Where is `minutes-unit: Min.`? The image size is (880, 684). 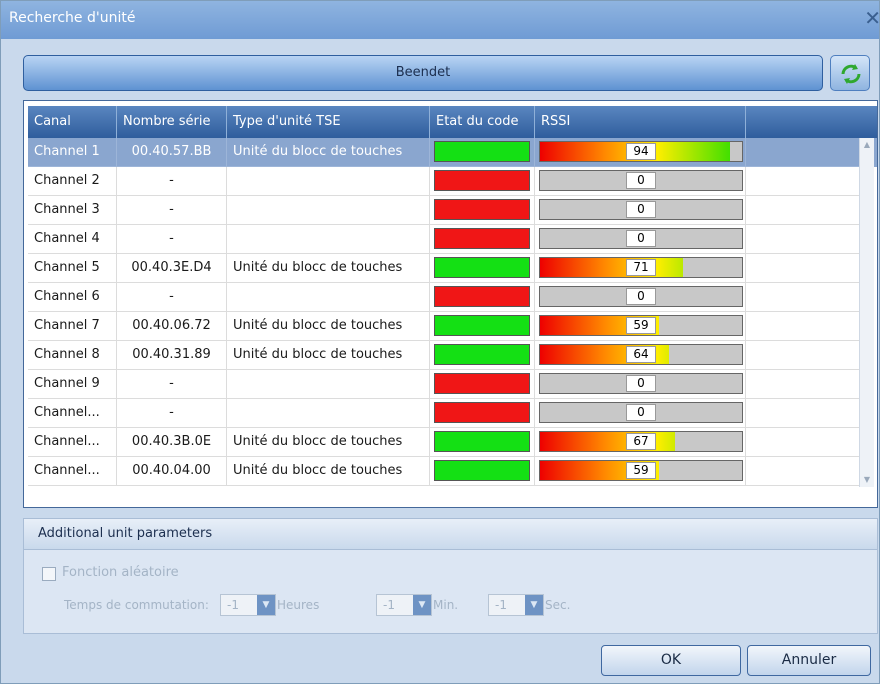
minutes-unit: Min. is located at coordinates (446, 605).